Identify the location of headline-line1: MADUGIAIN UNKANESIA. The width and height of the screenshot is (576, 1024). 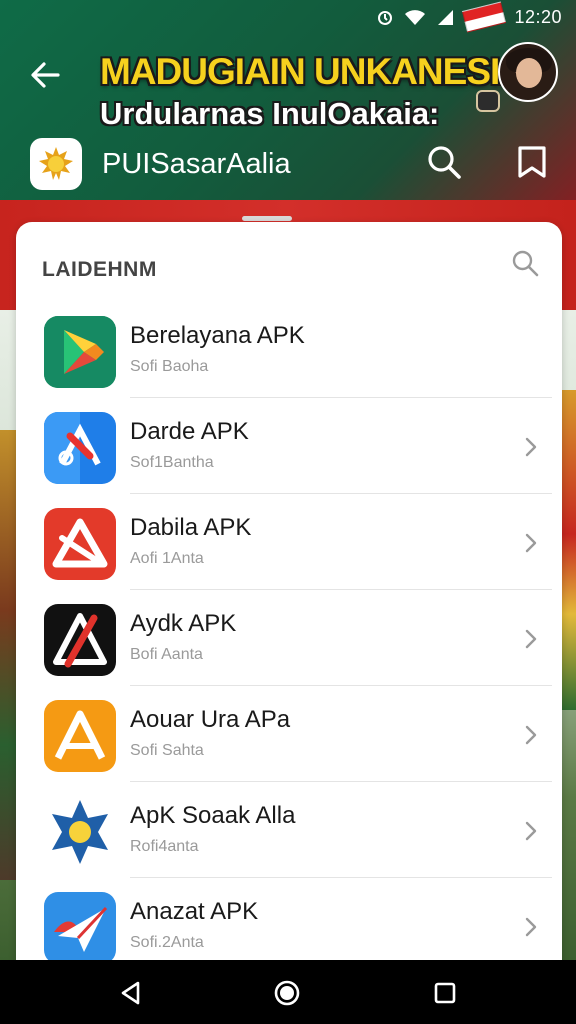
(313, 71).